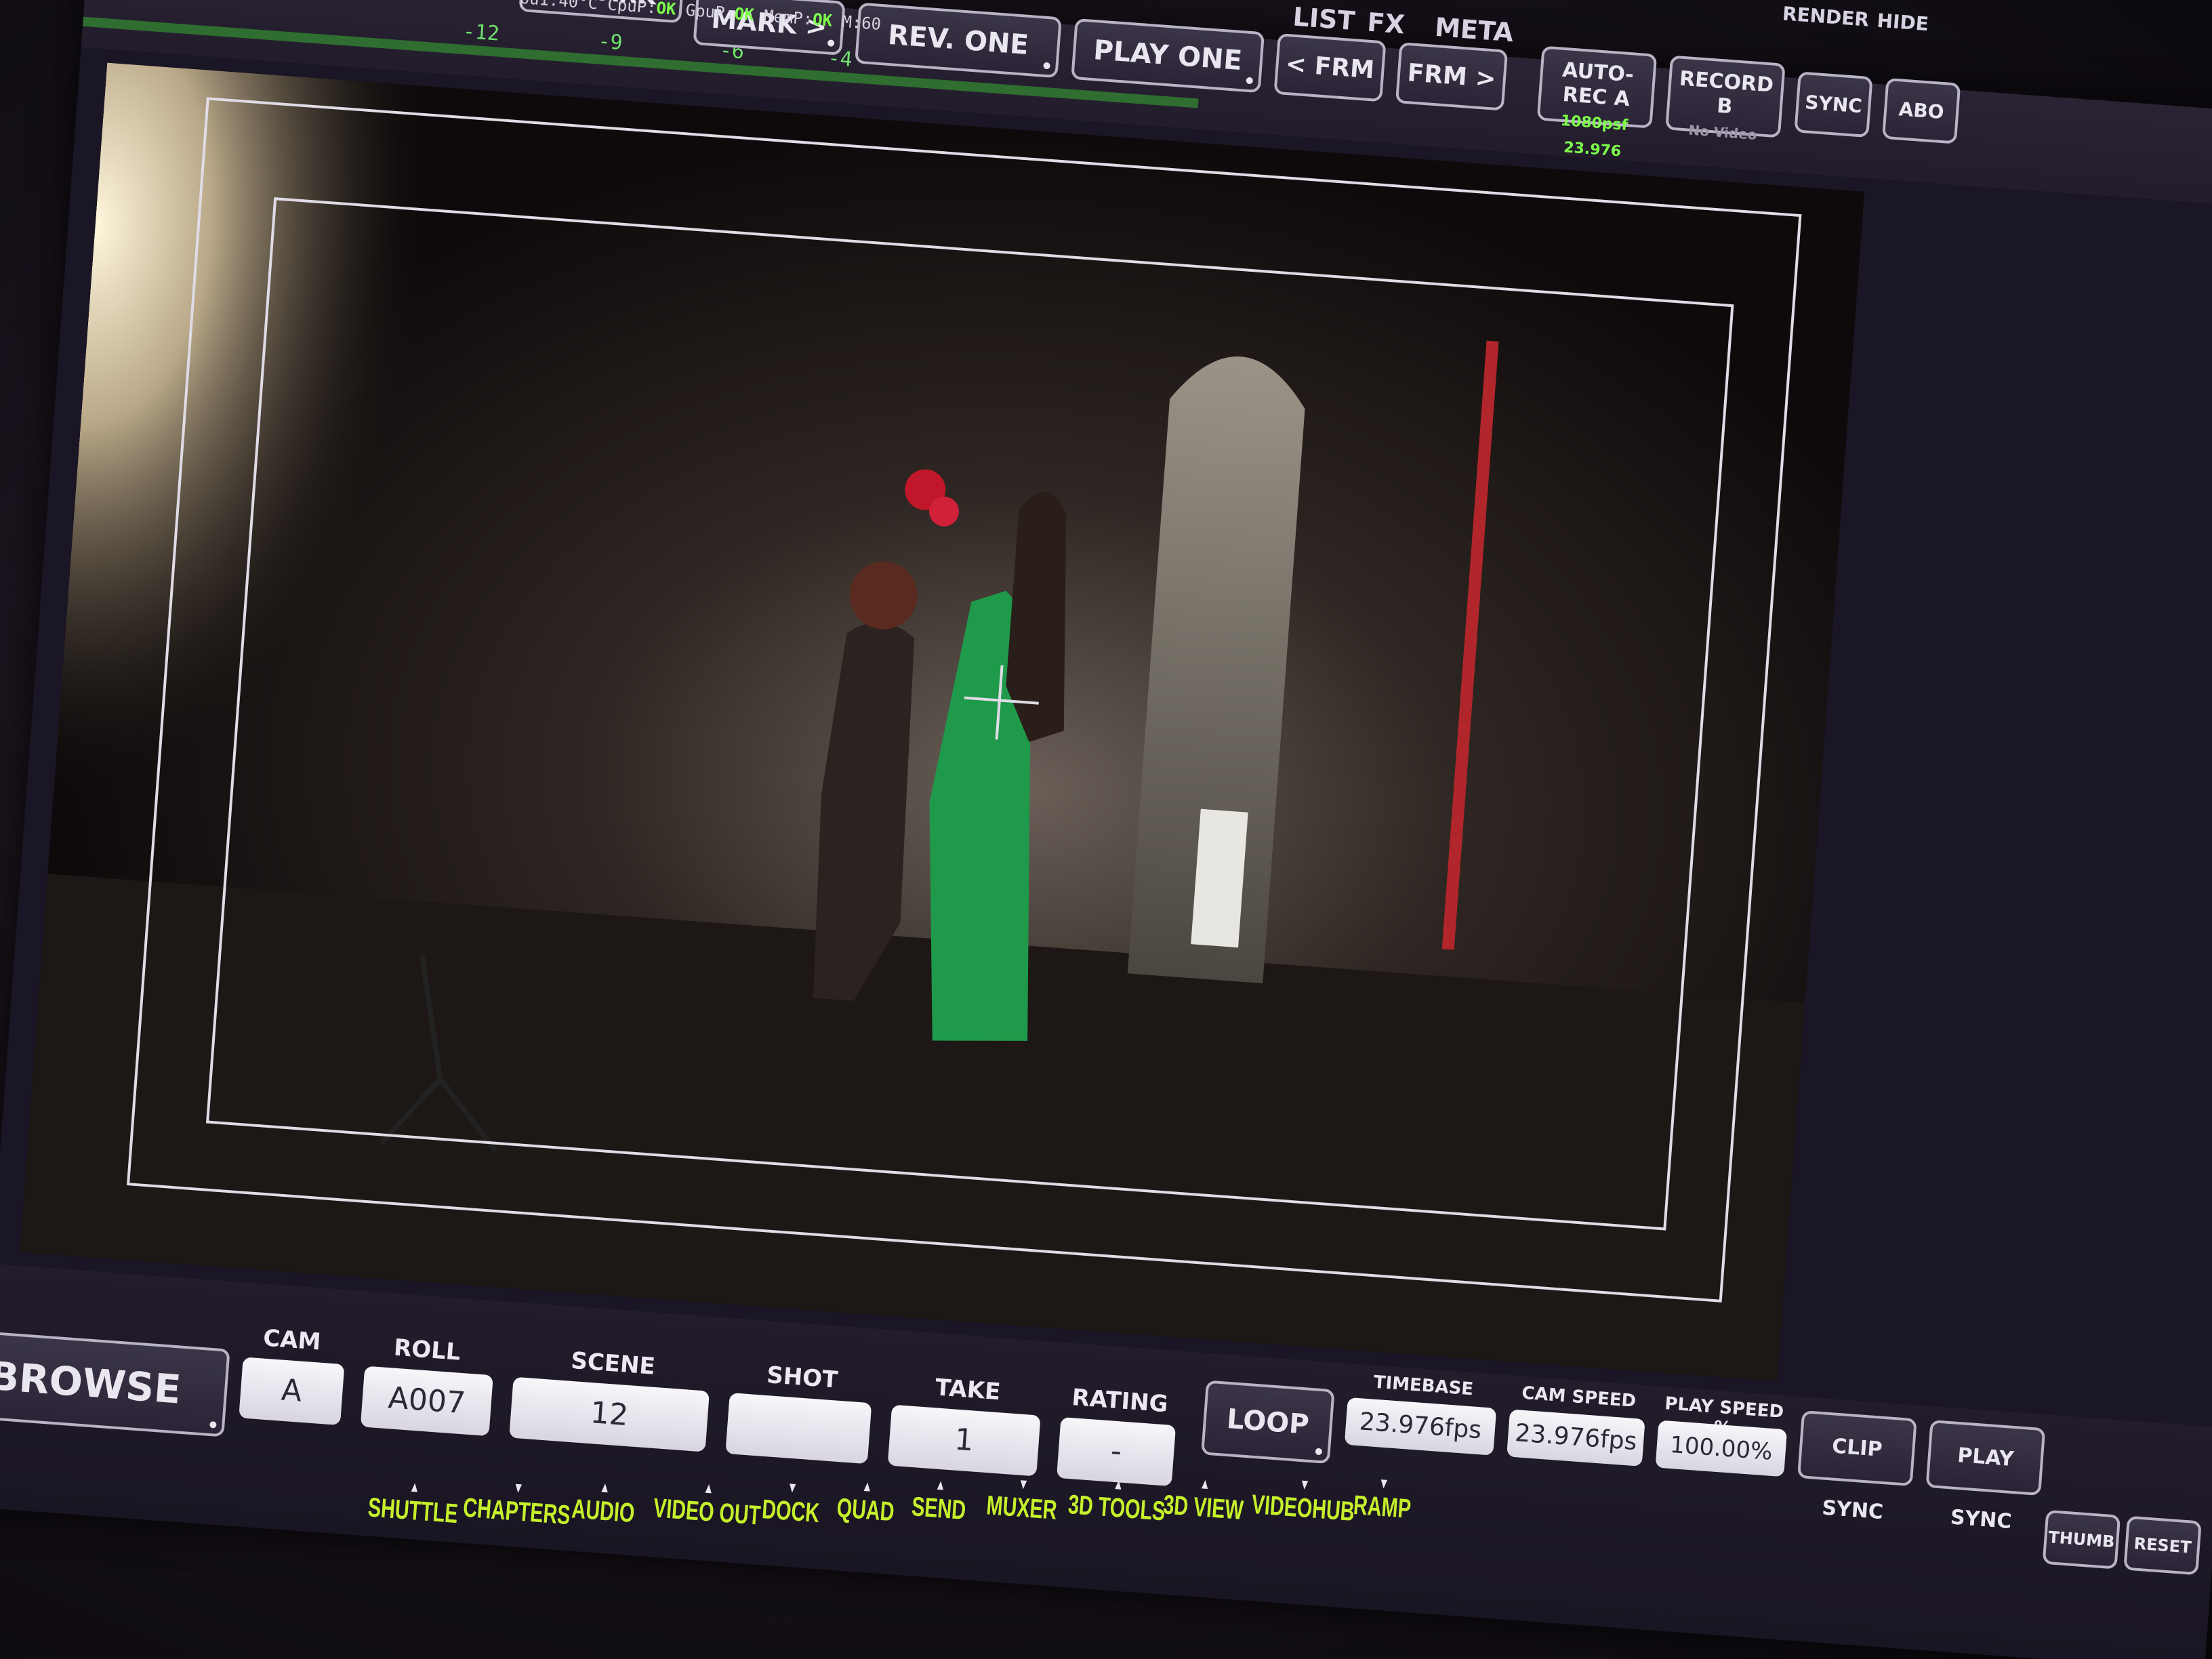 This screenshot has width=2212, height=1659. I want to click on cam-speed-field: 23.976fps, so click(1576, 1438).